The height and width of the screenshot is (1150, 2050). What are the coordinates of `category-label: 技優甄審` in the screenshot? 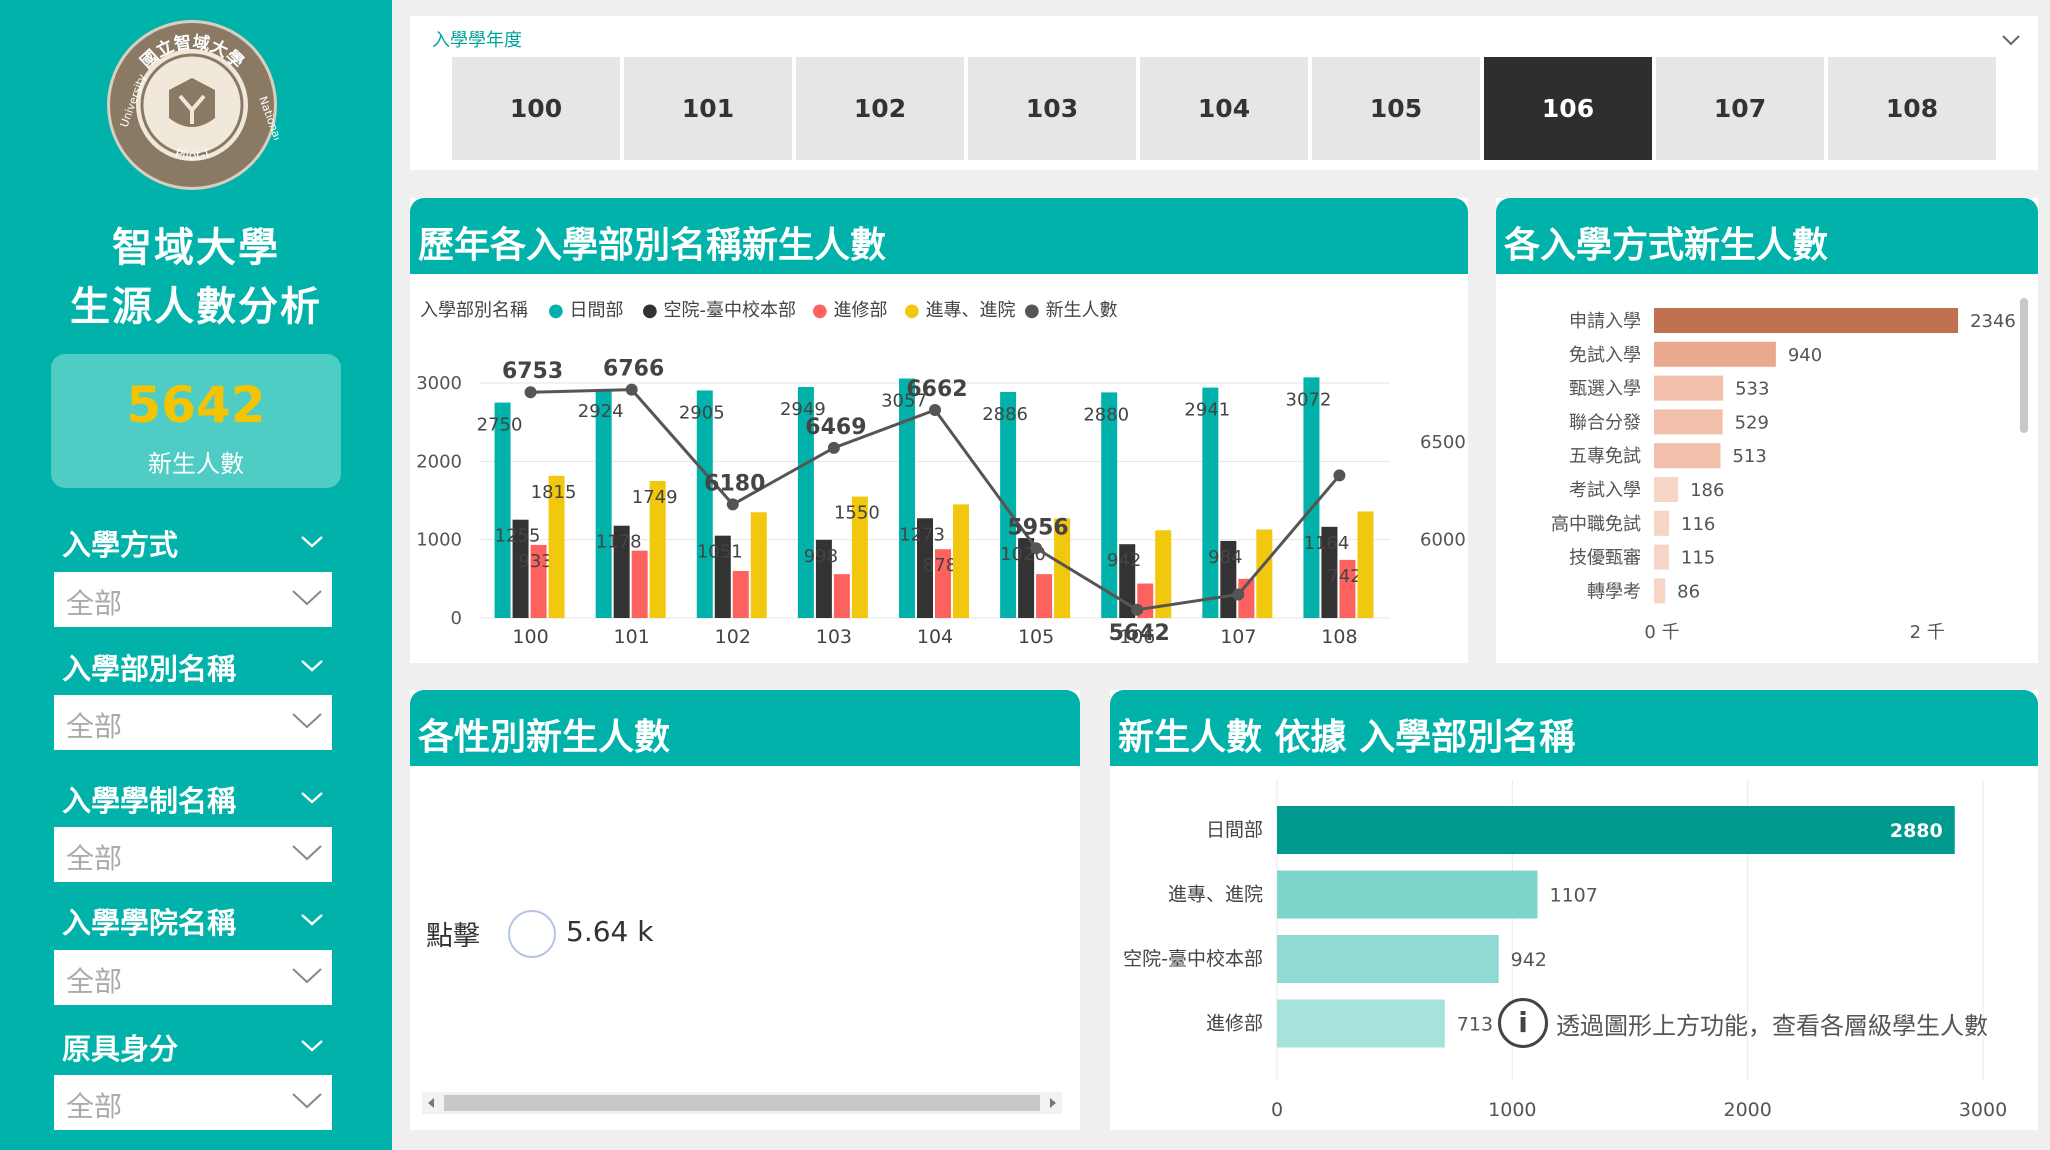 It's located at (1605, 558).